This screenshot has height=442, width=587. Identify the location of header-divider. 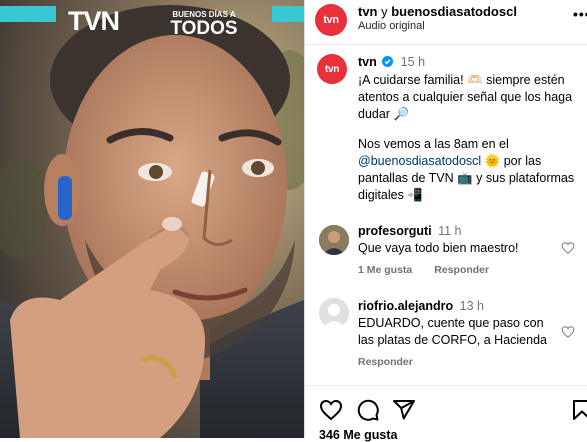
(446, 44).